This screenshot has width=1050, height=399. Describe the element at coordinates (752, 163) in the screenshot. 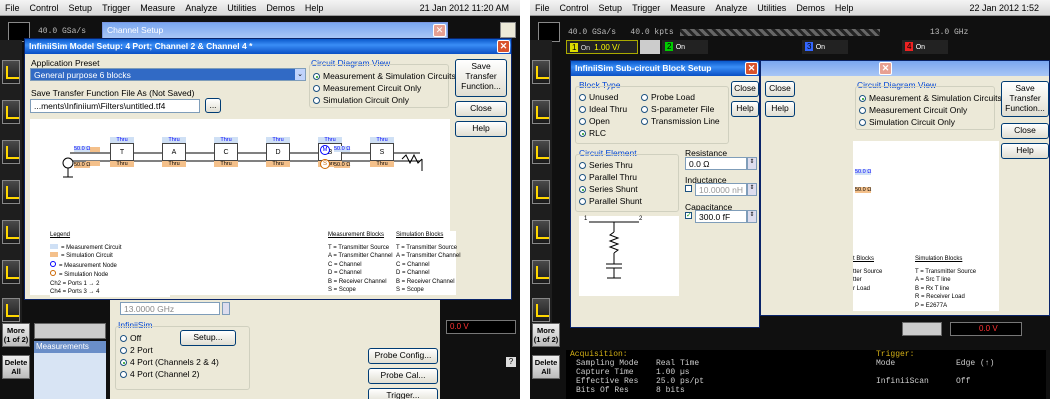

I see `resistance-stepper-icon: ⇕` at that location.